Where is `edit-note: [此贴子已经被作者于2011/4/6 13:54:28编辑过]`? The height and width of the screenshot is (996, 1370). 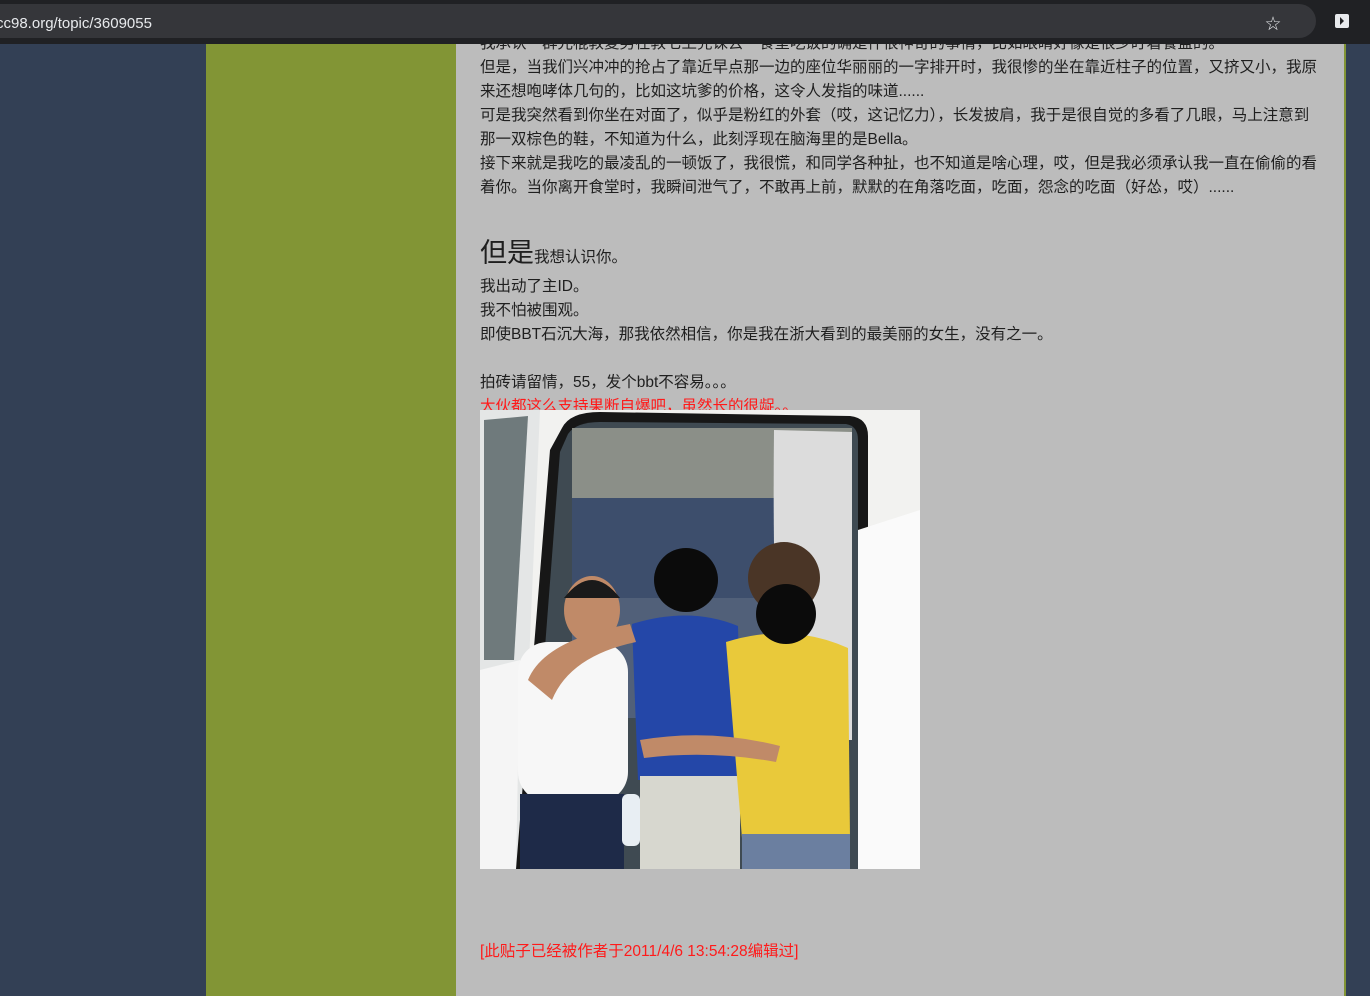 edit-note: [此贴子已经被作者于2011/4/6 13:54:28编辑过] is located at coordinates (639, 951).